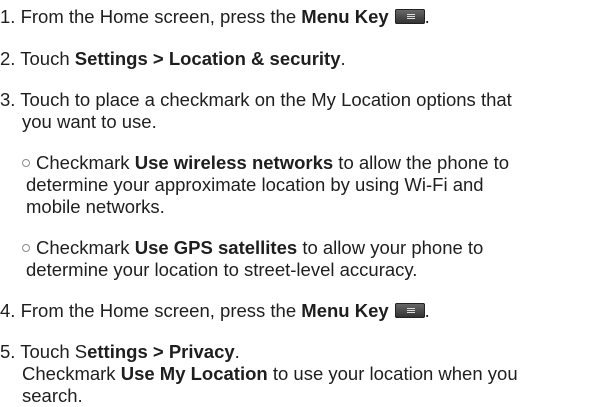  Describe the element at coordinates (392, 373) in the screenshot. I see `step-5-line-2-post: to use your location when you` at that location.